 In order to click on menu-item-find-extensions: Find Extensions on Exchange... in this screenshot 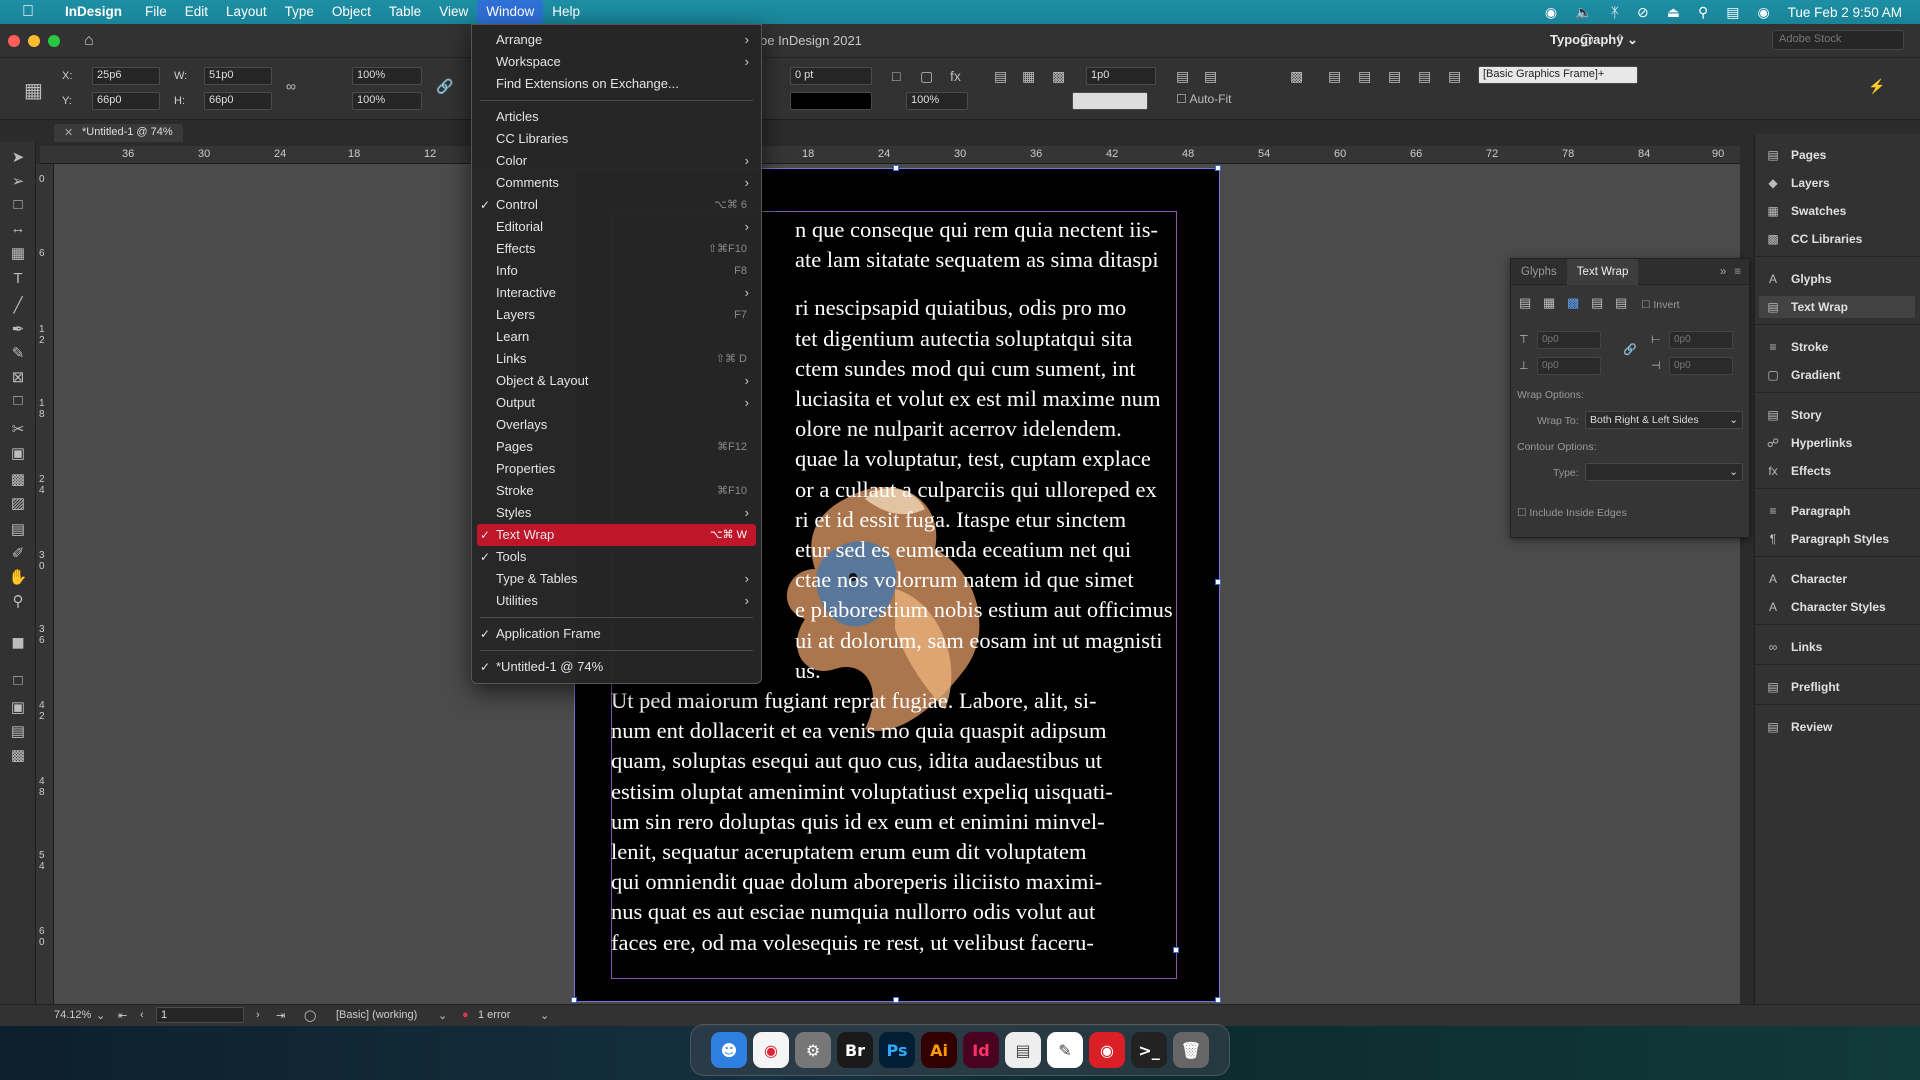, I will do `click(616, 84)`.